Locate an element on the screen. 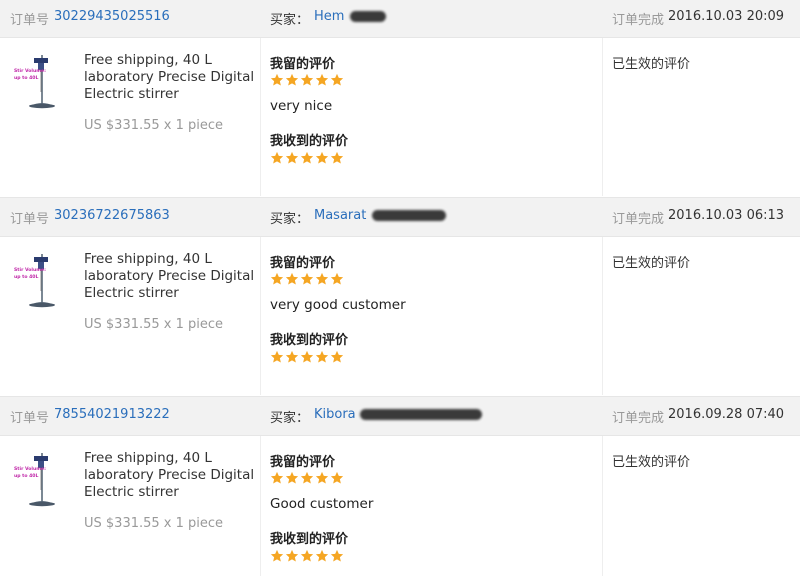 This screenshot has width=800, height=576. buyer-name-link: Hem is located at coordinates (329, 16).